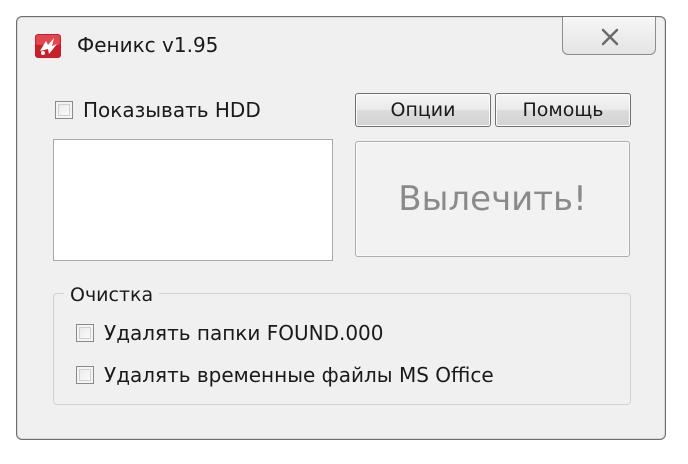 This screenshot has width=688, height=464. I want to click on title-bar: Феникс v1.95, so click(341, 45).